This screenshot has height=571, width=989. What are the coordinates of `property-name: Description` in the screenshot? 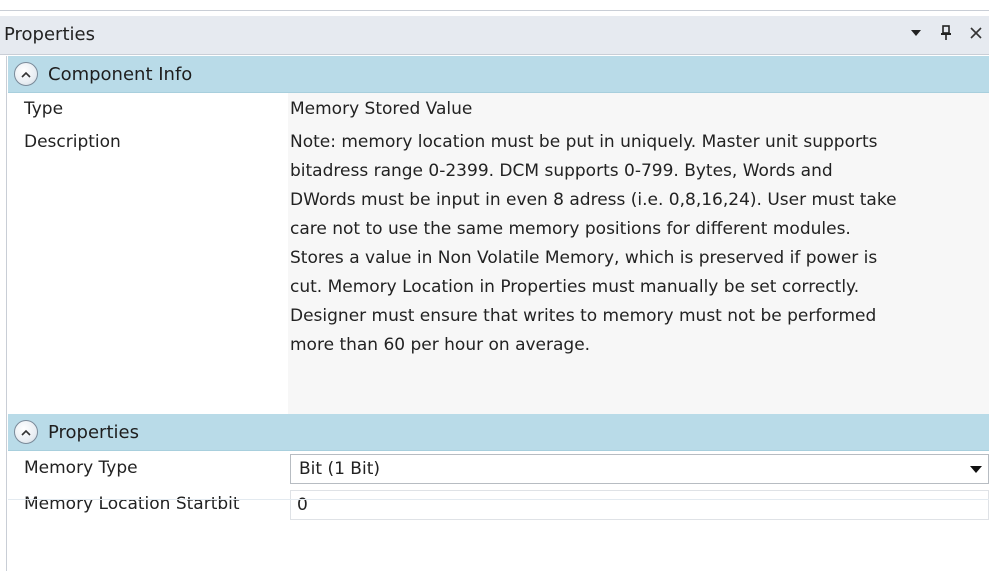 It's located at (148, 270).